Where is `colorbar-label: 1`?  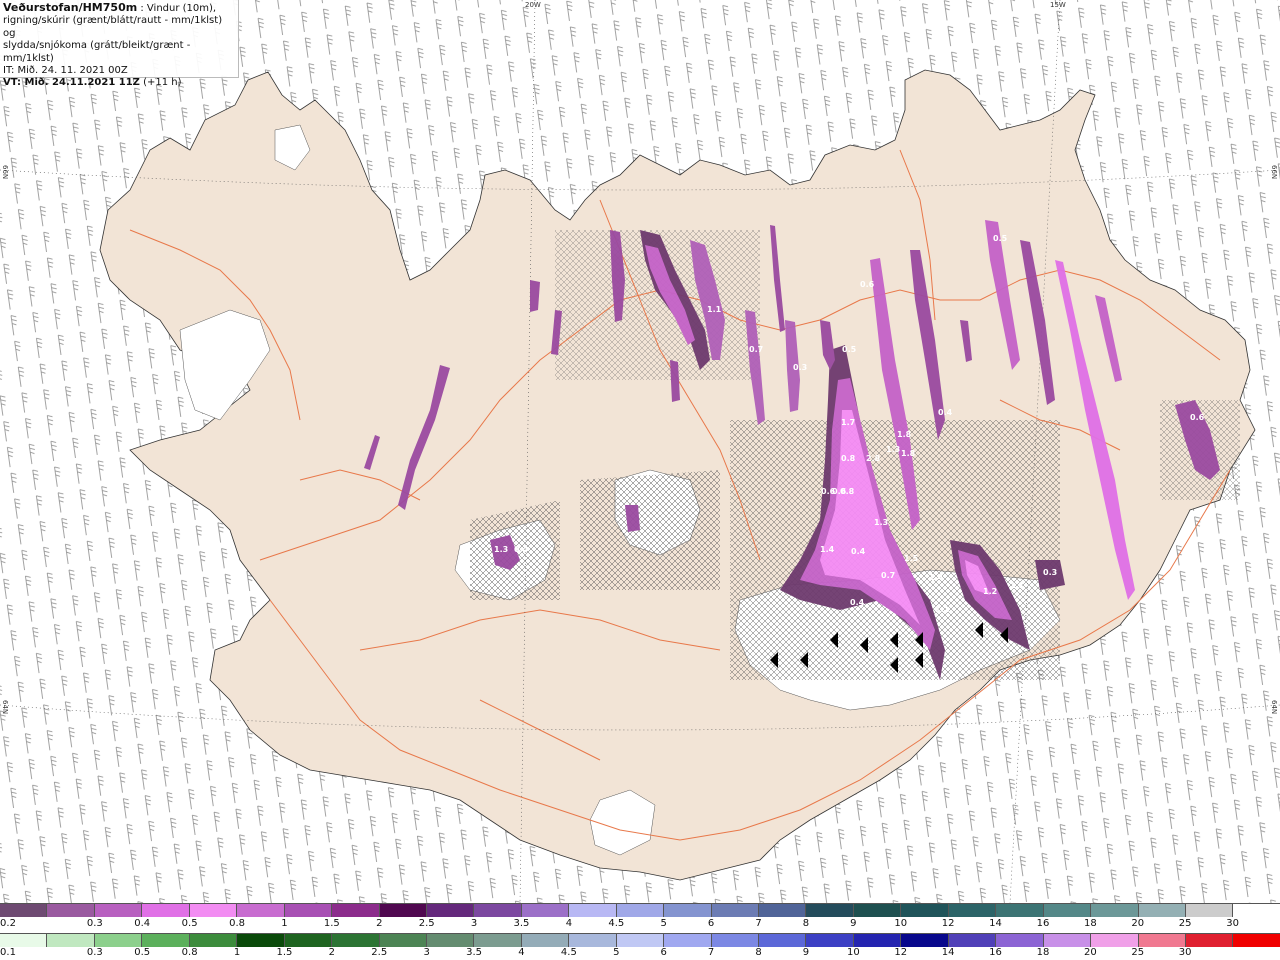 colorbar-label: 1 is located at coordinates (237, 952).